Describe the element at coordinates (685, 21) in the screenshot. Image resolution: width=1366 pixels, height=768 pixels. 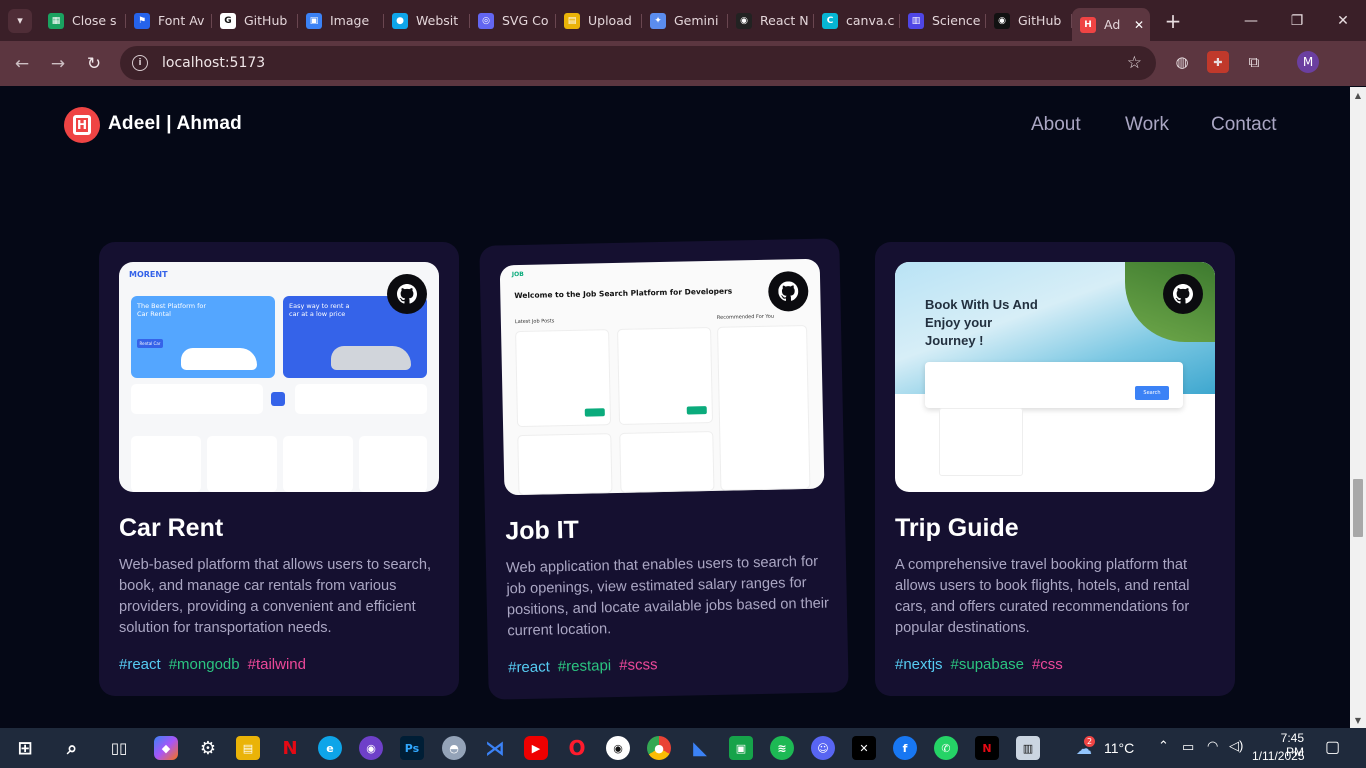
I see `browser-tab: ✦ Gemini` at that location.